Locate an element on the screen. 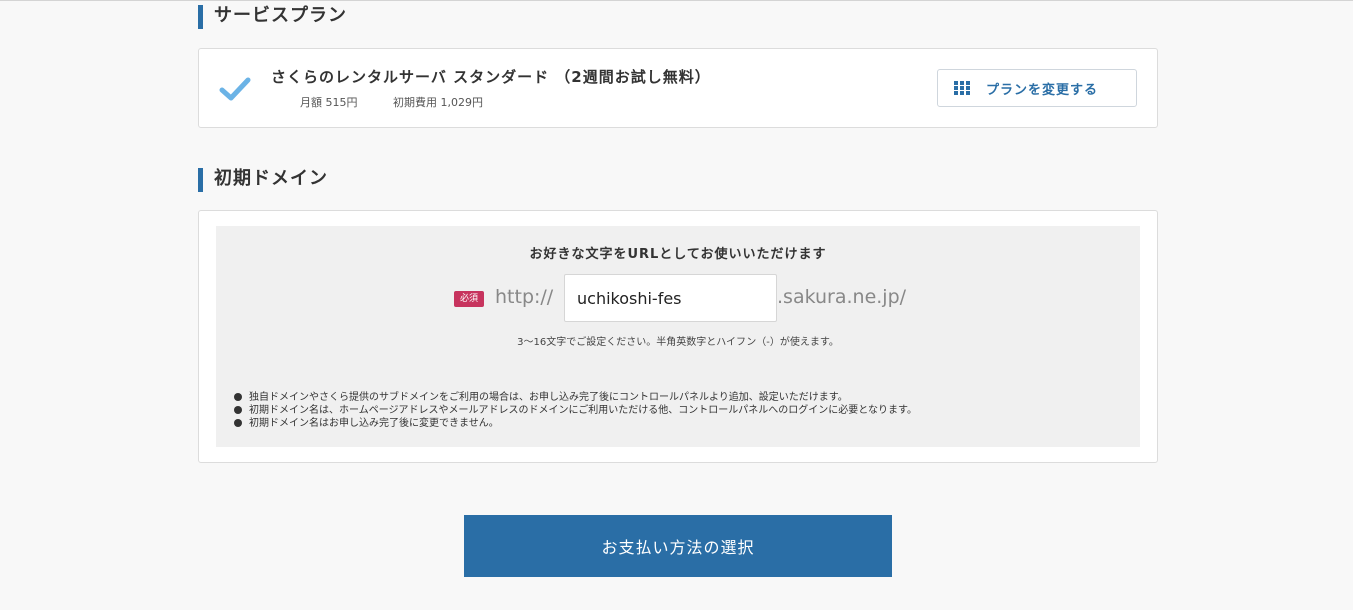  initial-domain-heading: 初期ドメイン is located at coordinates (263, 180).